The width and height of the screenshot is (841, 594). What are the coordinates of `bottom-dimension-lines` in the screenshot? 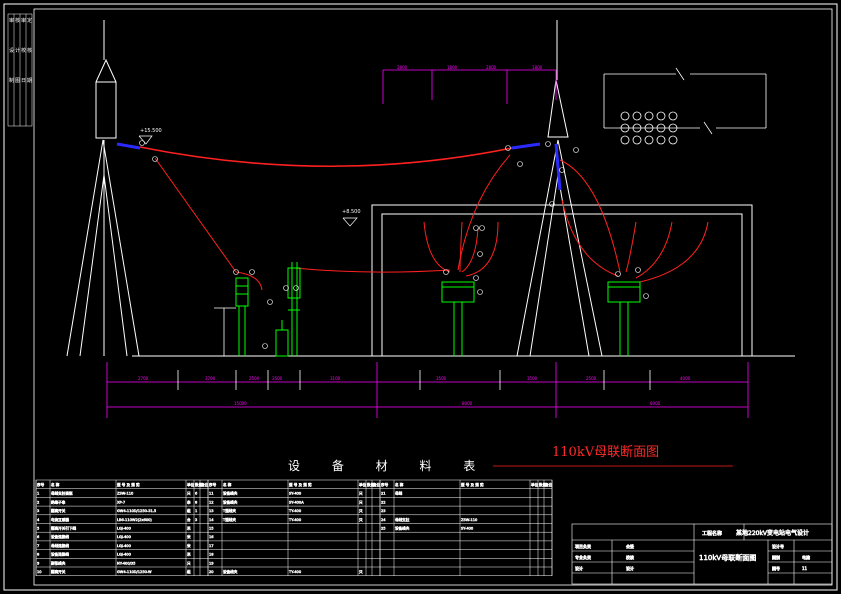 It's located at (427, 390).